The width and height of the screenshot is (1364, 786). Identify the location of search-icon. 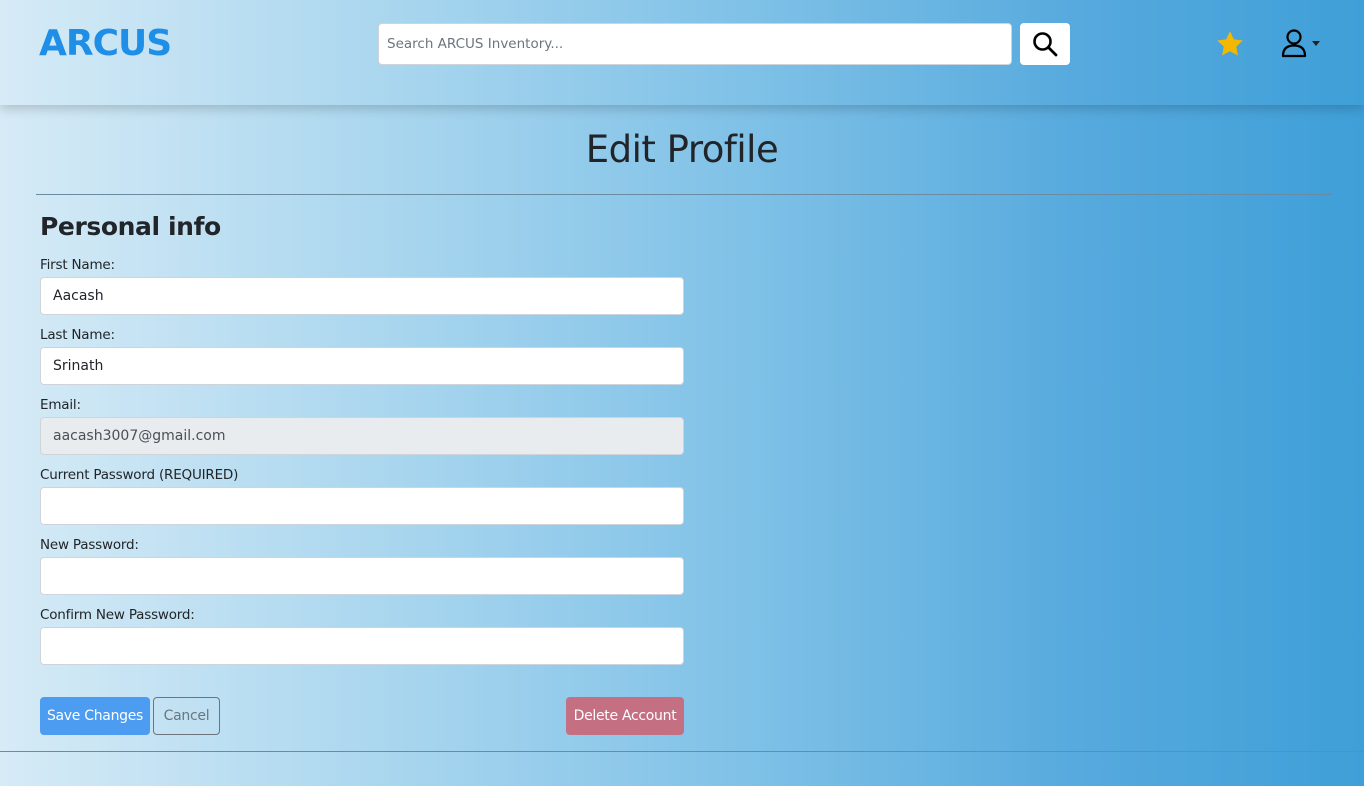
(1045, 44).